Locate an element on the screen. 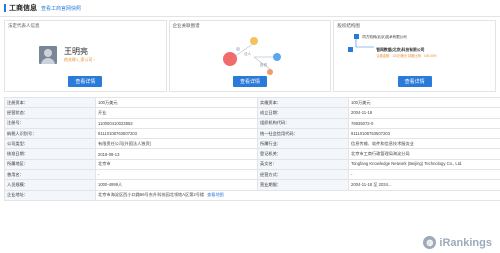 This screenshot has height=253, width=500. field-label: 实缴资本： is located at coordinates (303, 102).